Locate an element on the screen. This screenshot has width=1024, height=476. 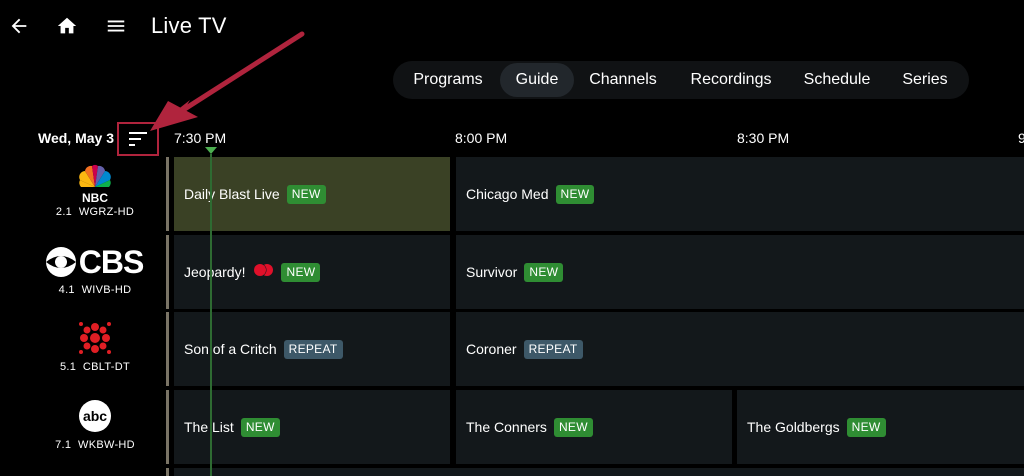
cbs-logo: CBS is located at coordinates (95, 264).